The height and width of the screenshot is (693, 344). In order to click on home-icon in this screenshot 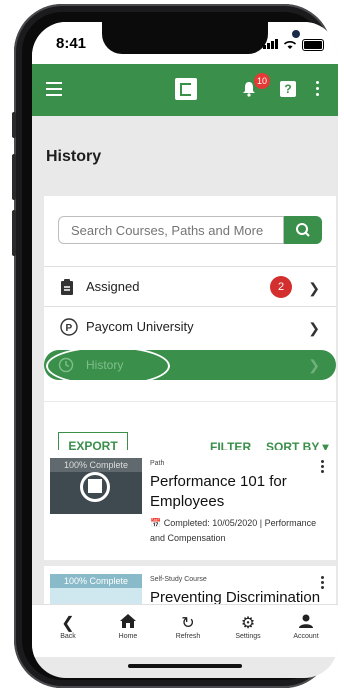, I will do `click(128, 622)`.